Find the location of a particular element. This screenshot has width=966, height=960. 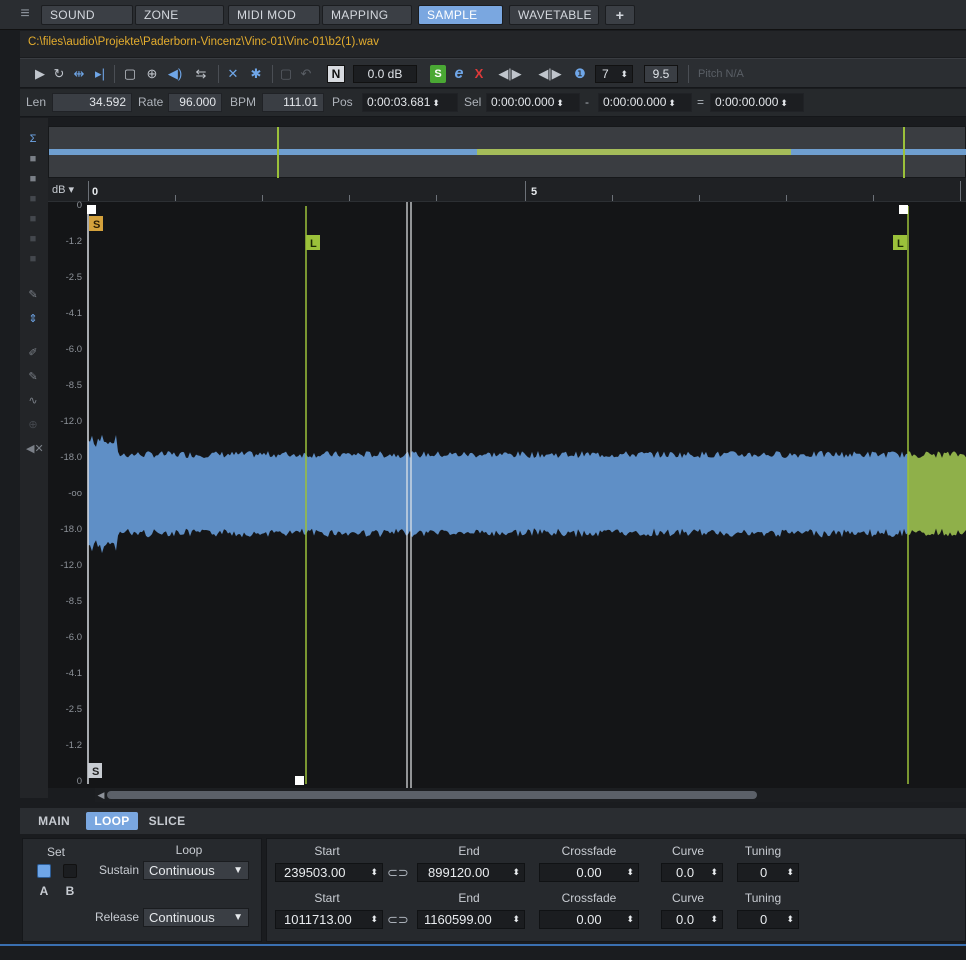

normalize-button: N is located at coordinates (336, 74).